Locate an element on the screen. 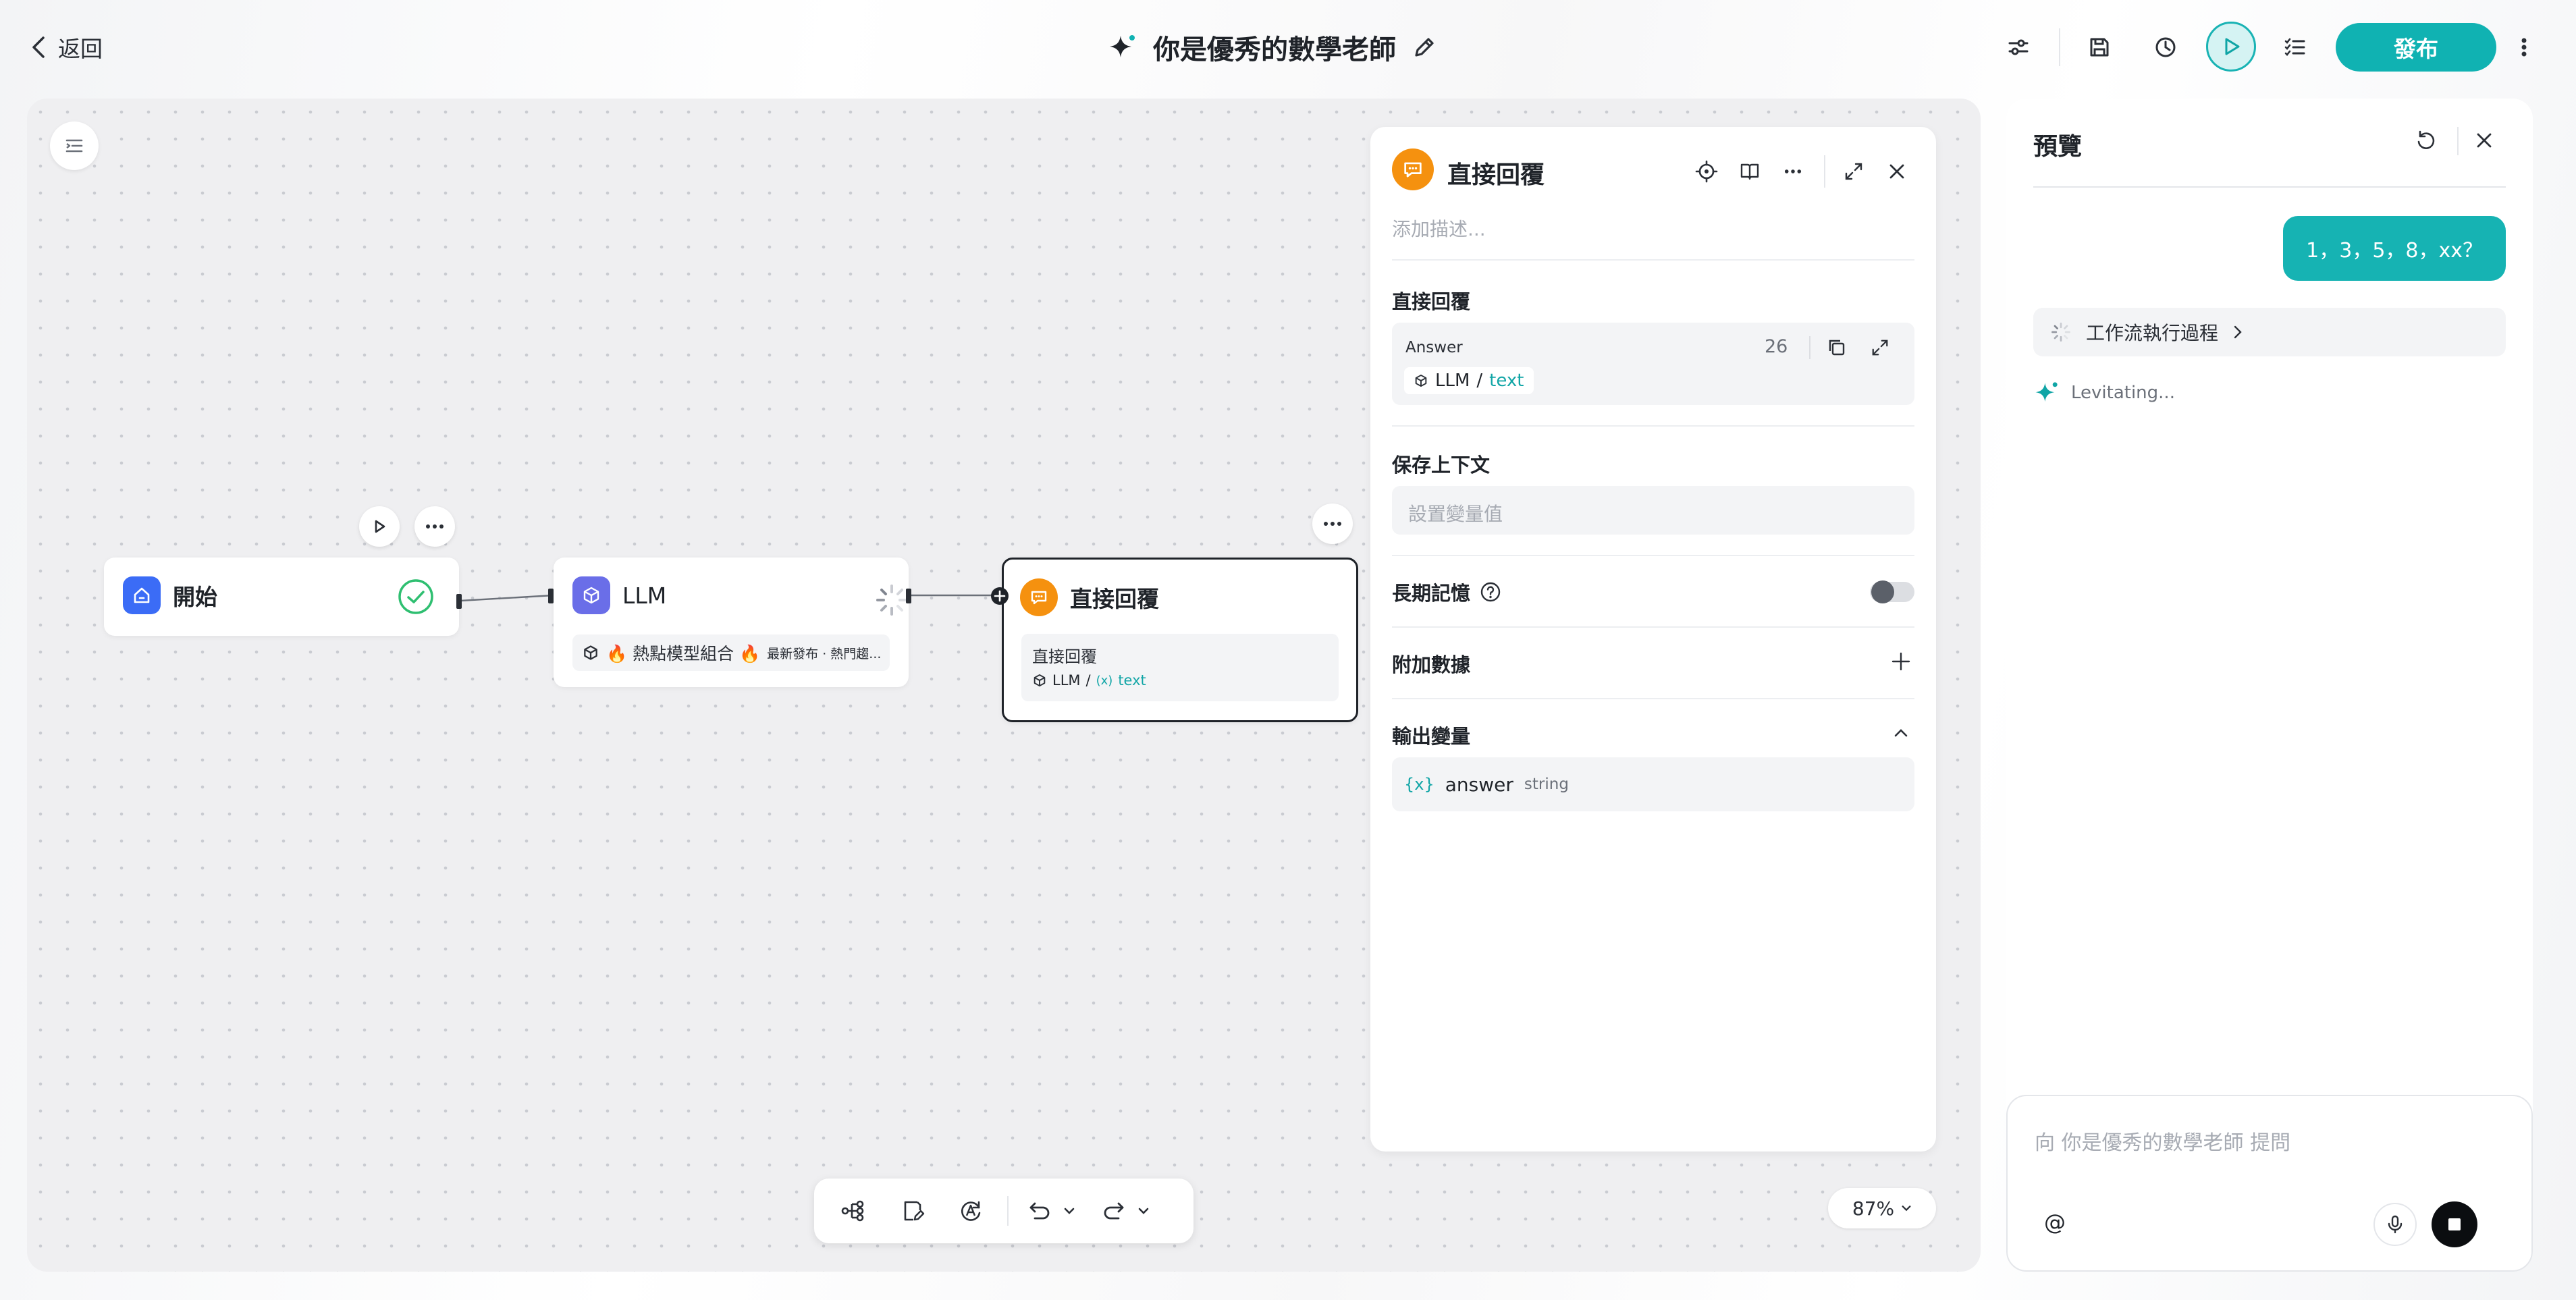 This screenshot has width=2576, height=1300. undo-history-dropdown is located at coordinates (1069, 1210).